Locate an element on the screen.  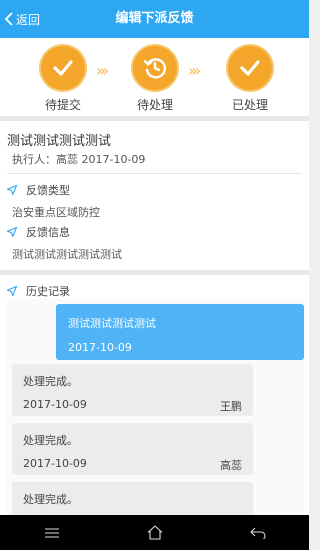
record-author: 高蕊 is located at coordinates (231, 465).